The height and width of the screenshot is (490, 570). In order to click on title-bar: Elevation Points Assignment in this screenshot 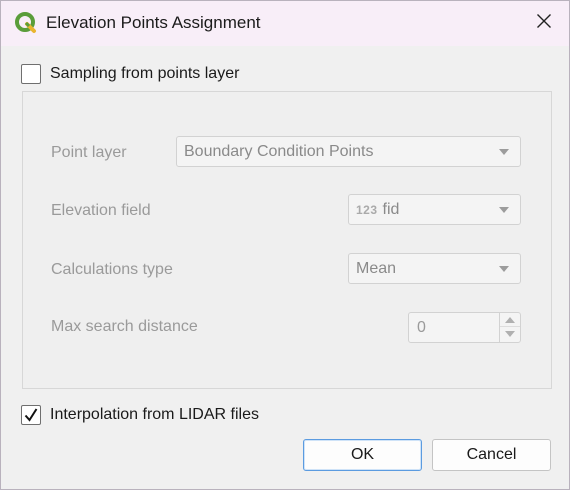, I will do `click(285, 23)`.